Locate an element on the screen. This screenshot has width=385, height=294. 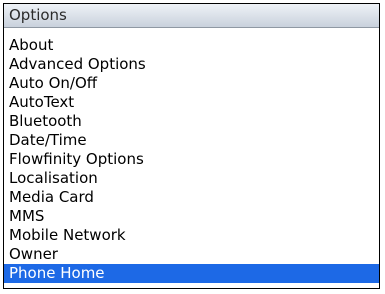
menu-item-advanced-options: Advanced Options is located at coordinates (191, 64).